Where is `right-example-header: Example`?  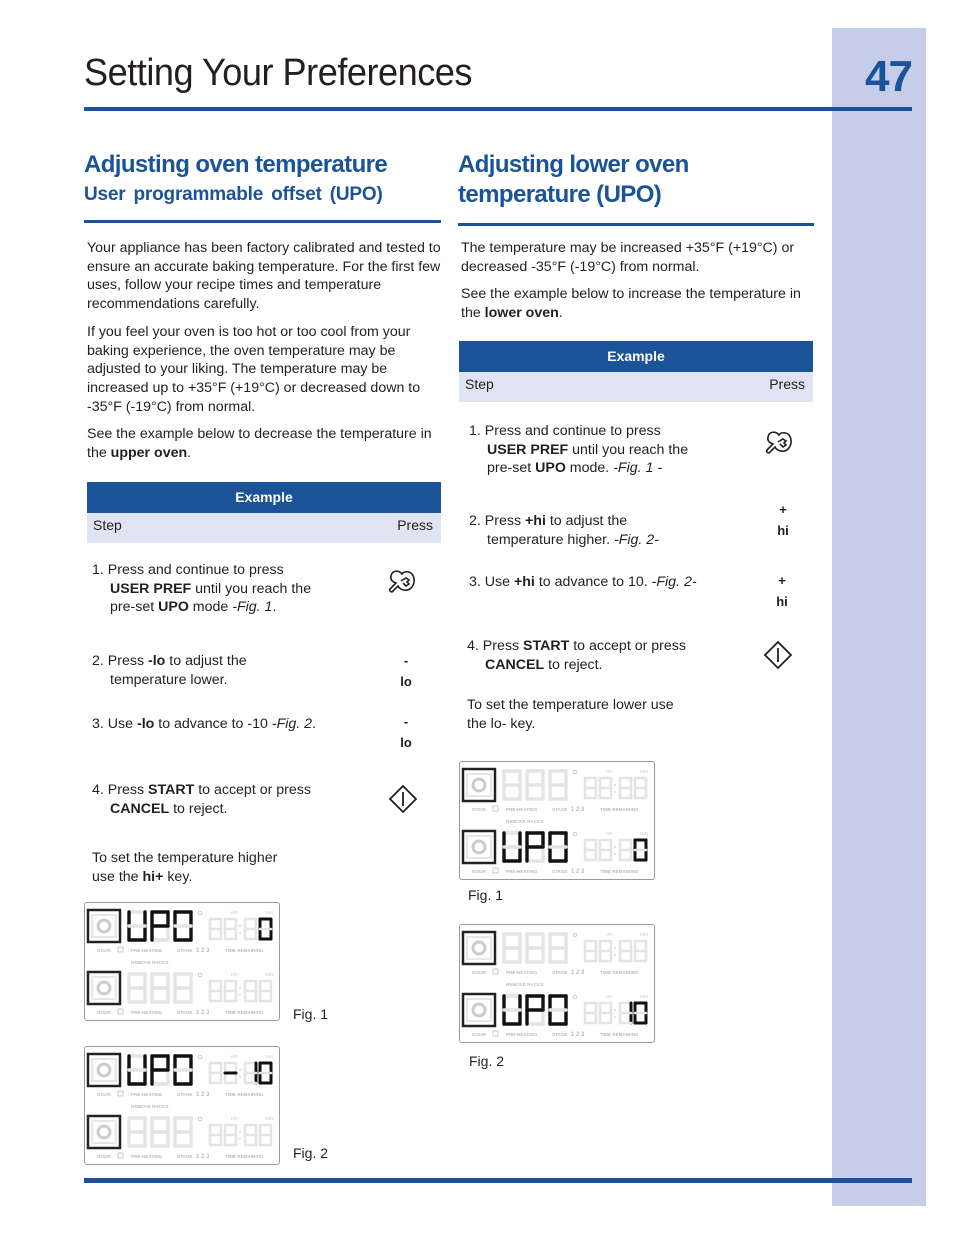
right-example-header: Example is located at coordinates (636, 356).